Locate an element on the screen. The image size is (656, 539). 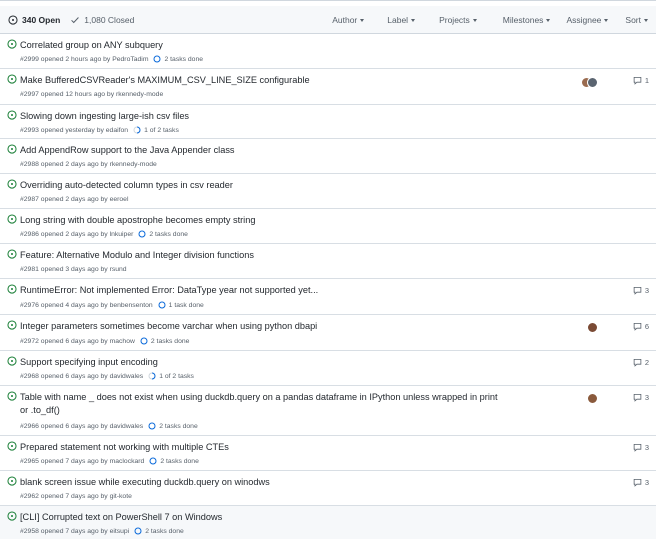
comments-link: 6 is located at coordinates (641, 326).